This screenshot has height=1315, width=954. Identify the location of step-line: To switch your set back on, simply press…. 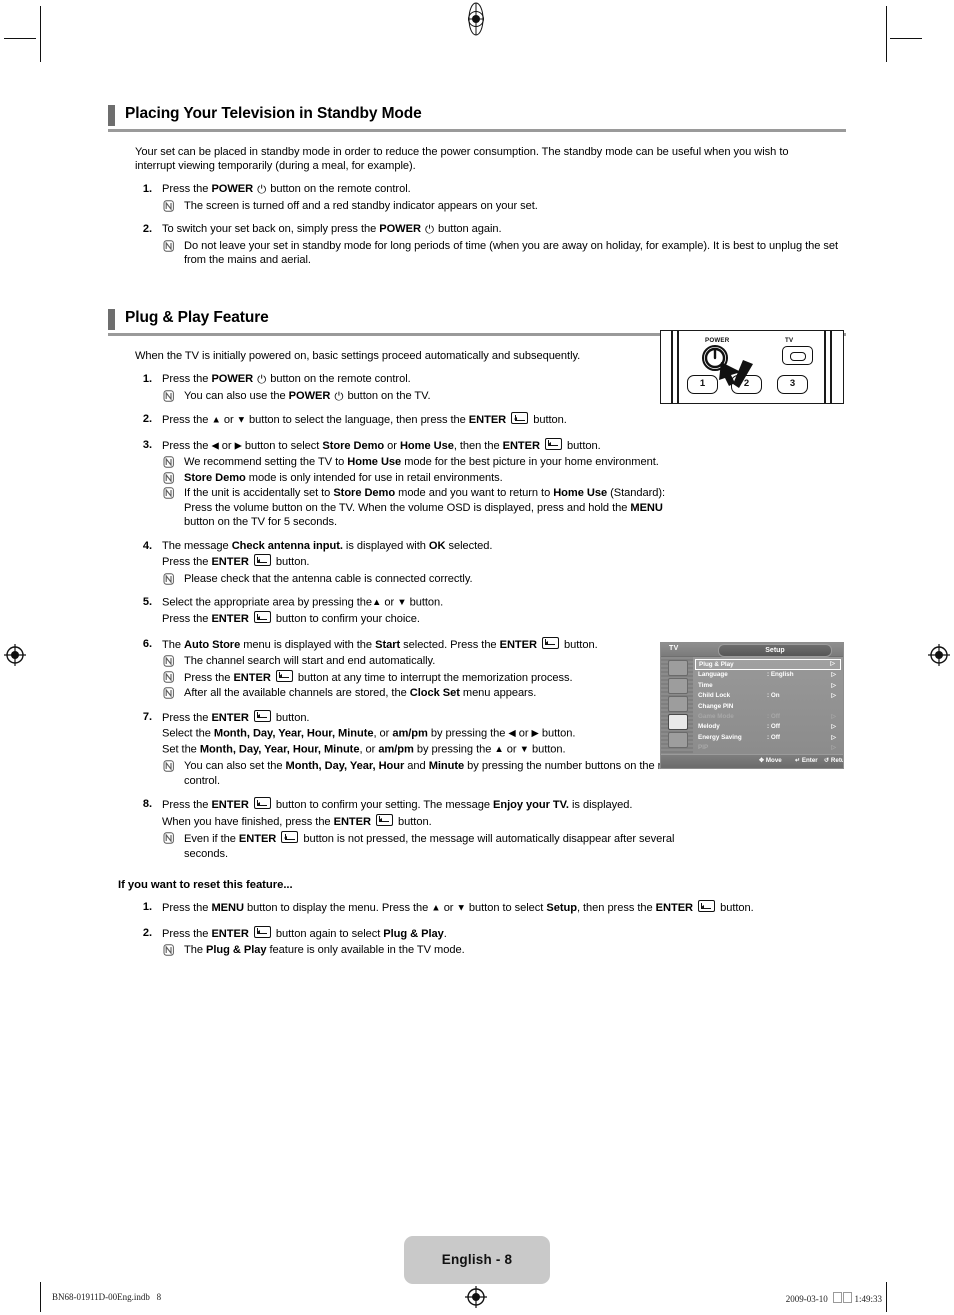
(332, 230).